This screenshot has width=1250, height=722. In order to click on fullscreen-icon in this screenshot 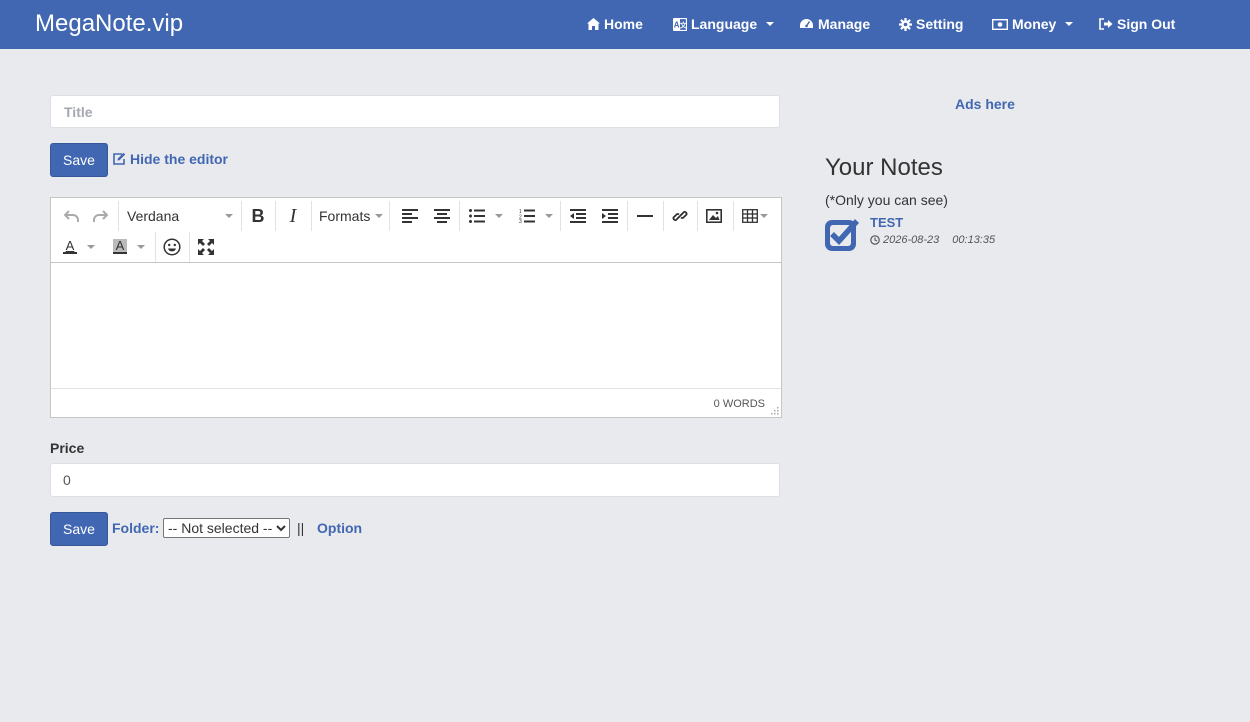, I will do `click(206, 247)`.